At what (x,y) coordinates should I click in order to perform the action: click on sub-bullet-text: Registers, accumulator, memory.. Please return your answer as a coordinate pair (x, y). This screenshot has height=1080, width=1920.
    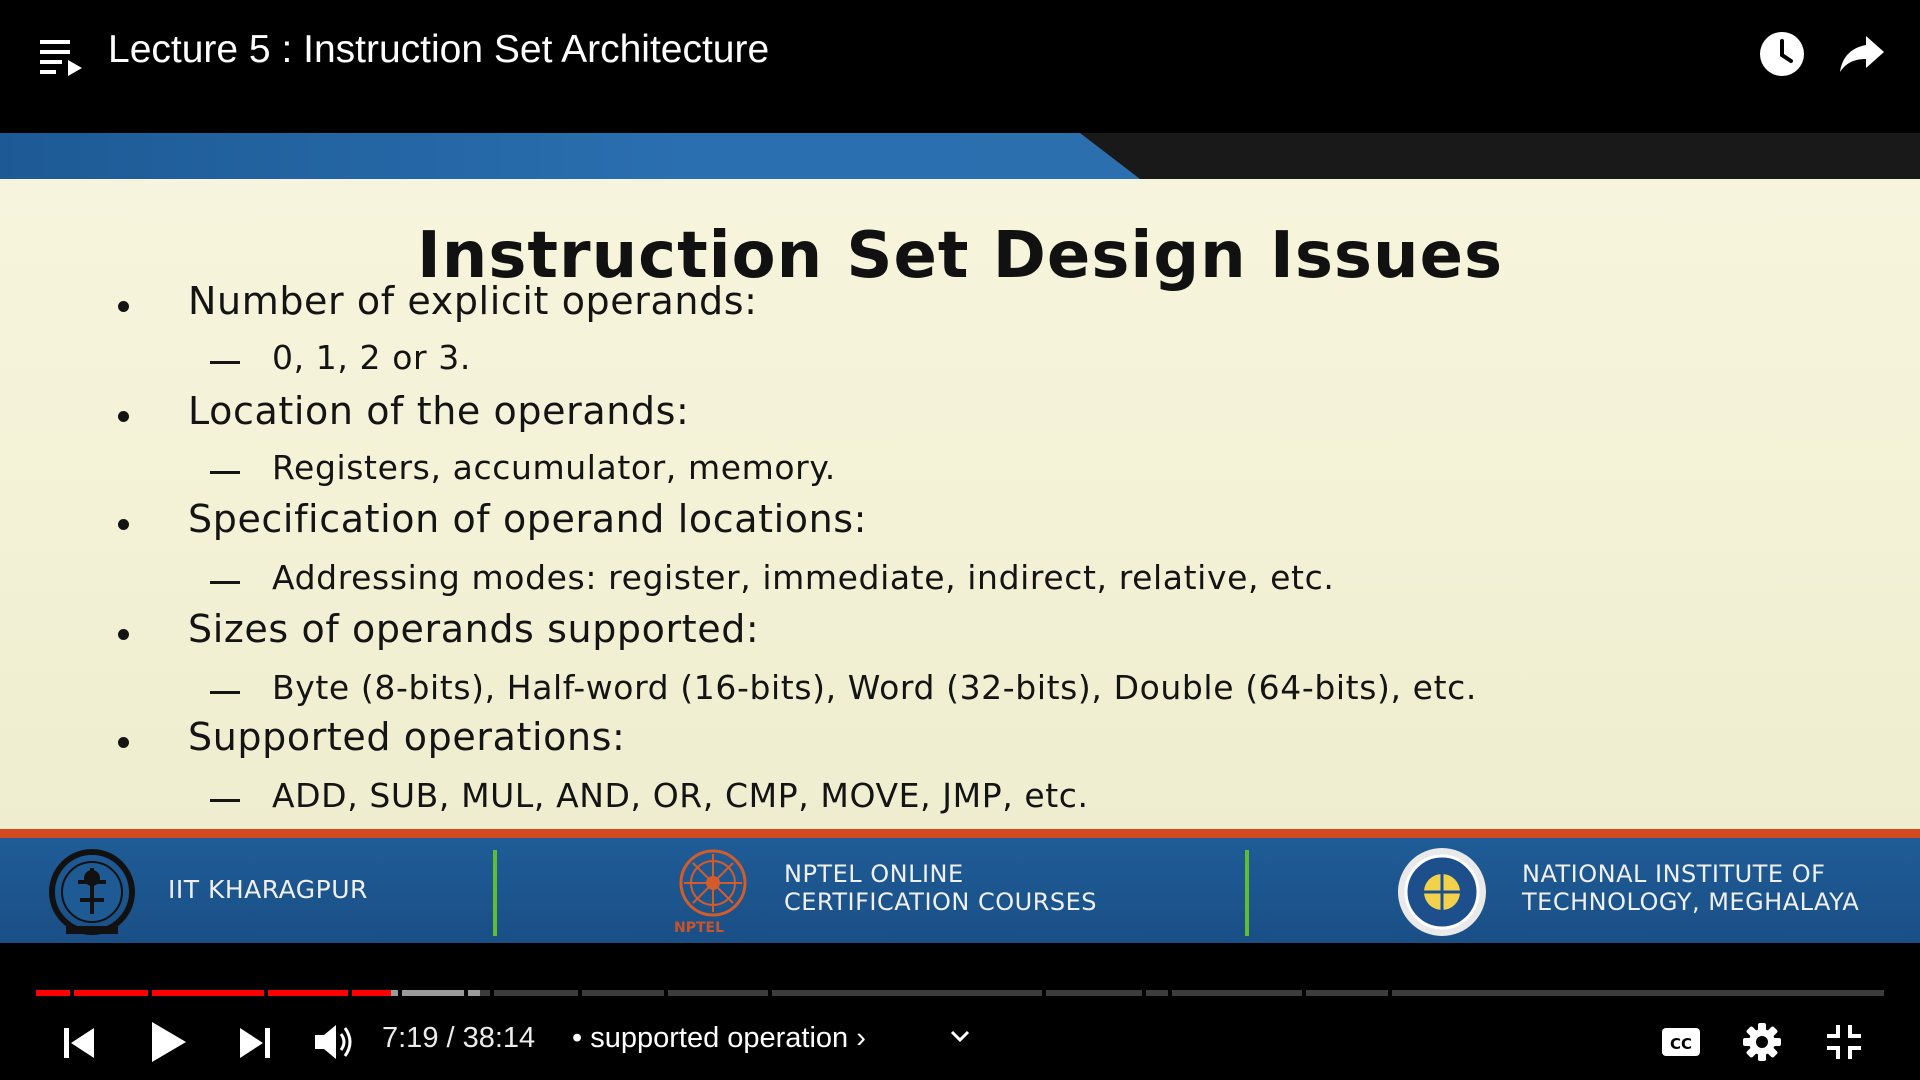
    Looking at the image, I should click on (554, 467).